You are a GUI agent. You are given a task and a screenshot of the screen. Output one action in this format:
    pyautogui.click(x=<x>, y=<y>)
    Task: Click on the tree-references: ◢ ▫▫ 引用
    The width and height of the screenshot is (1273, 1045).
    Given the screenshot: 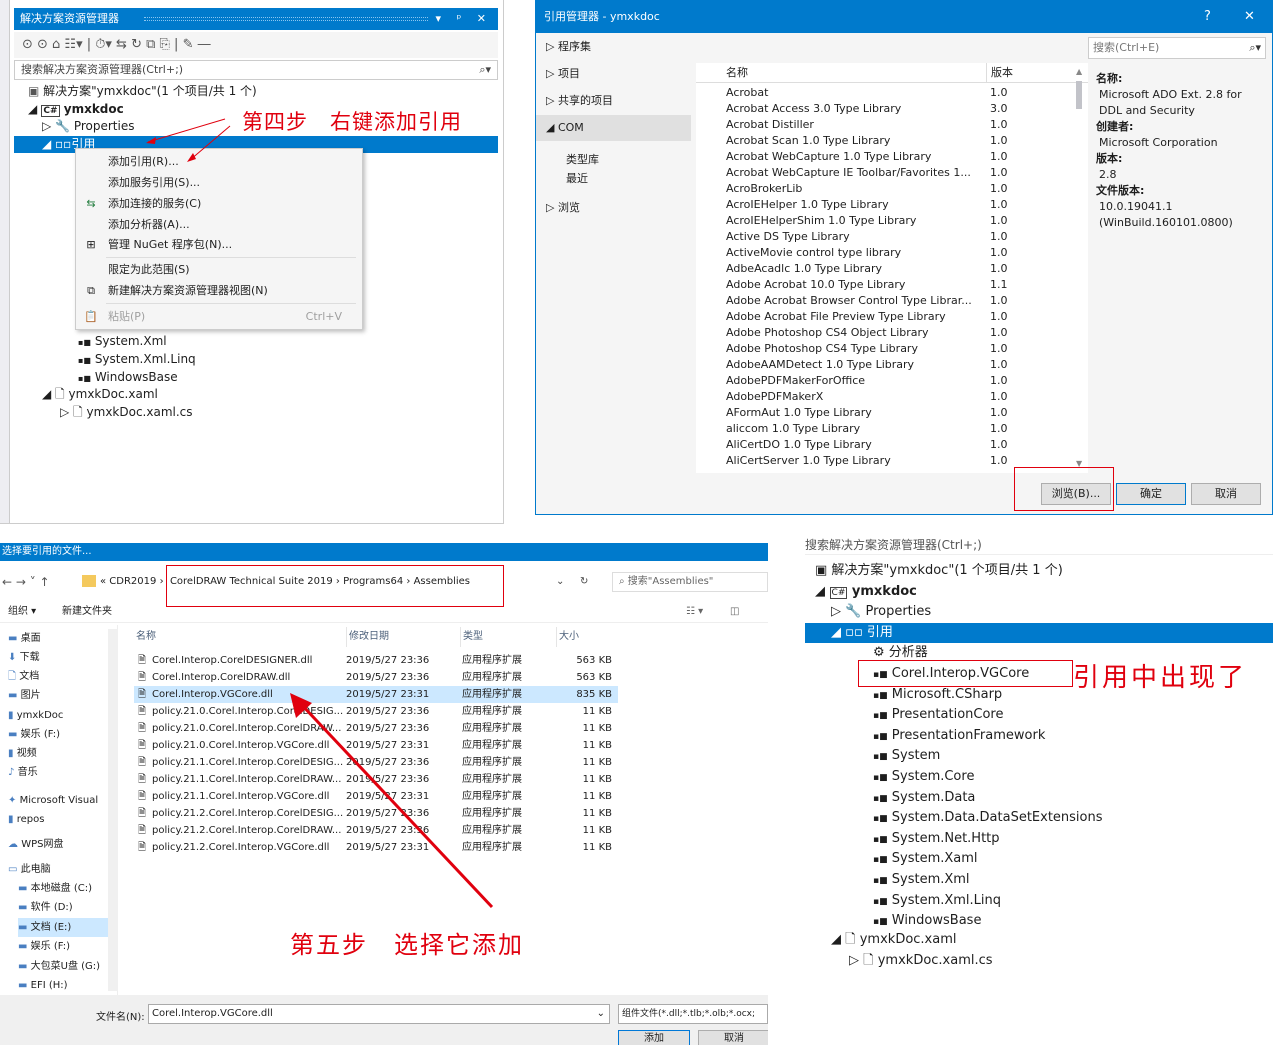 What is the action you would take?
    pyautogui.click(x=1039, y=633)
    